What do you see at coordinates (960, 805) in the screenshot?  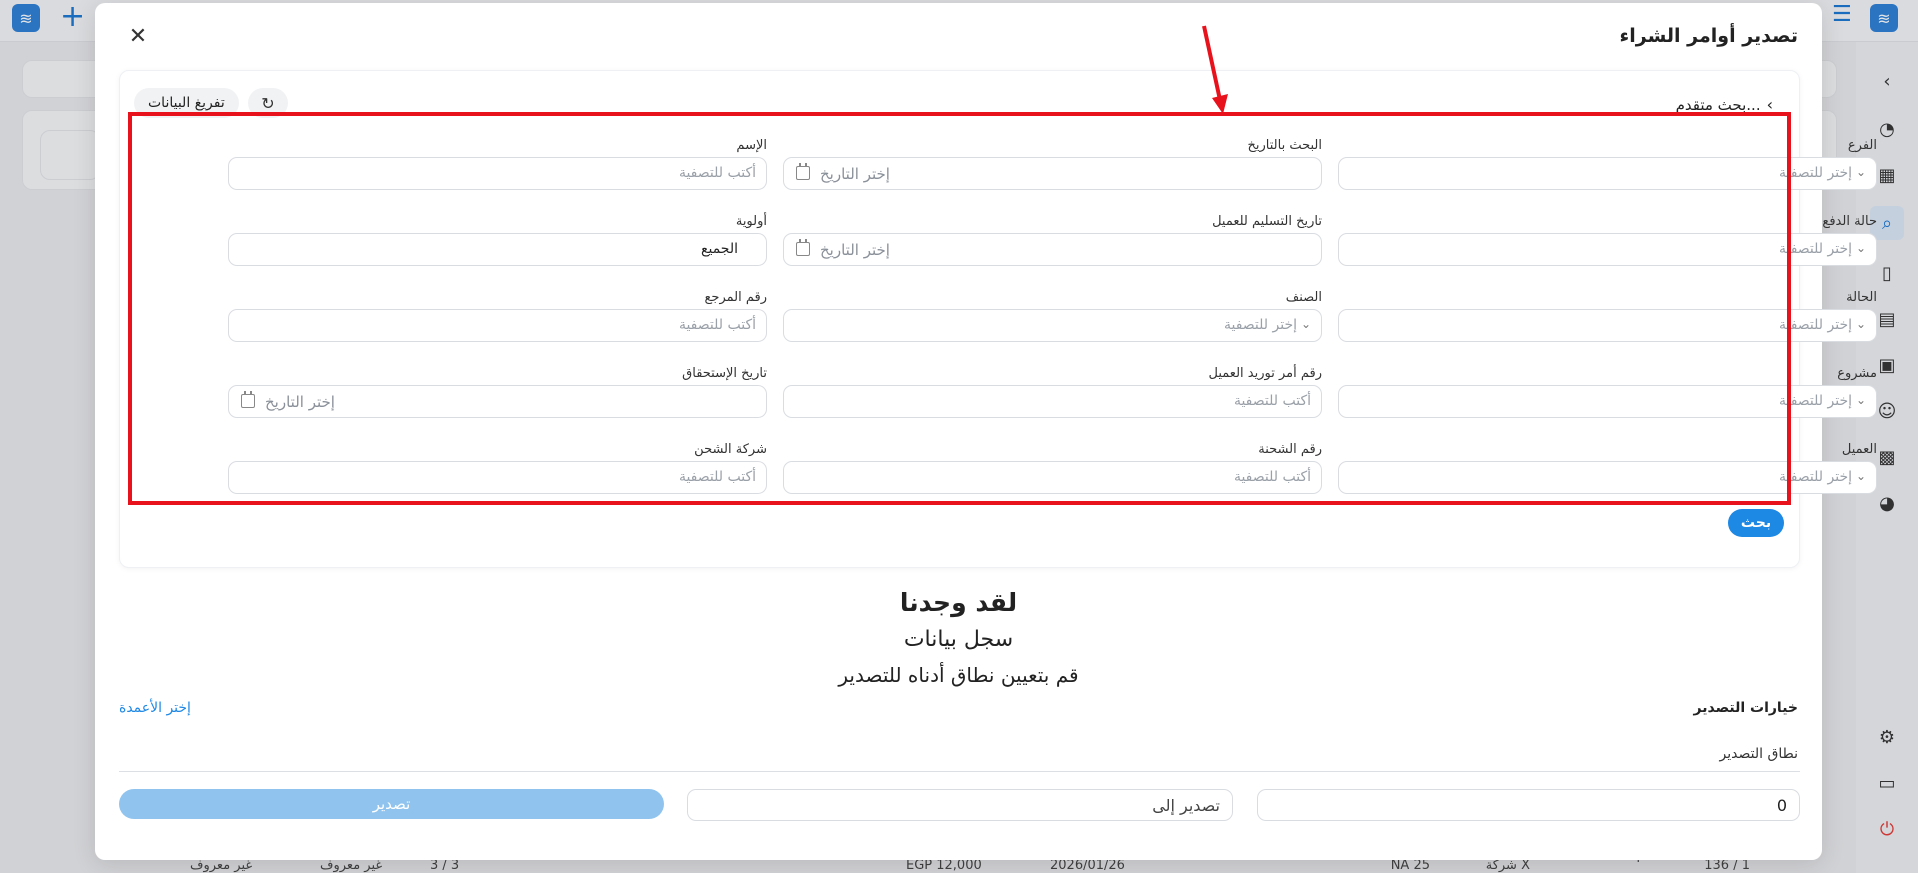 I see `export-to-input: تصدير إلى` at bounding box center [960, 805].